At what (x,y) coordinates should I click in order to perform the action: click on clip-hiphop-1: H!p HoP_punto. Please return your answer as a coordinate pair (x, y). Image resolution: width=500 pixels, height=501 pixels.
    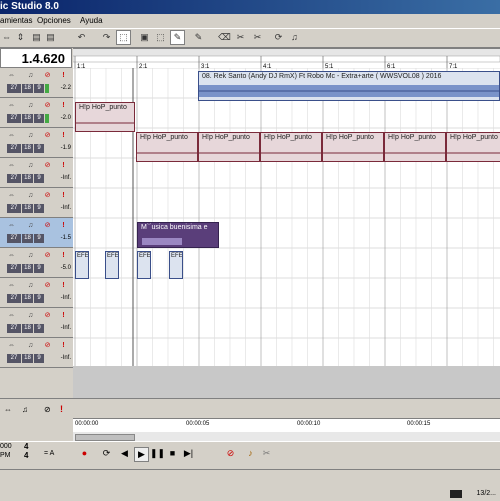
    Looking at the image, I should click on (105, 117).